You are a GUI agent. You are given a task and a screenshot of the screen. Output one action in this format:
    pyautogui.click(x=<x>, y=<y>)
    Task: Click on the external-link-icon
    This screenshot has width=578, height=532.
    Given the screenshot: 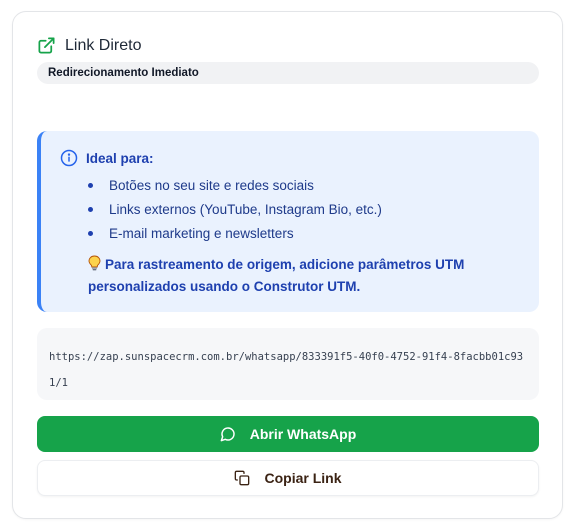 What is the action you would take?
    pyautogui.click(x=46, y=45)
    